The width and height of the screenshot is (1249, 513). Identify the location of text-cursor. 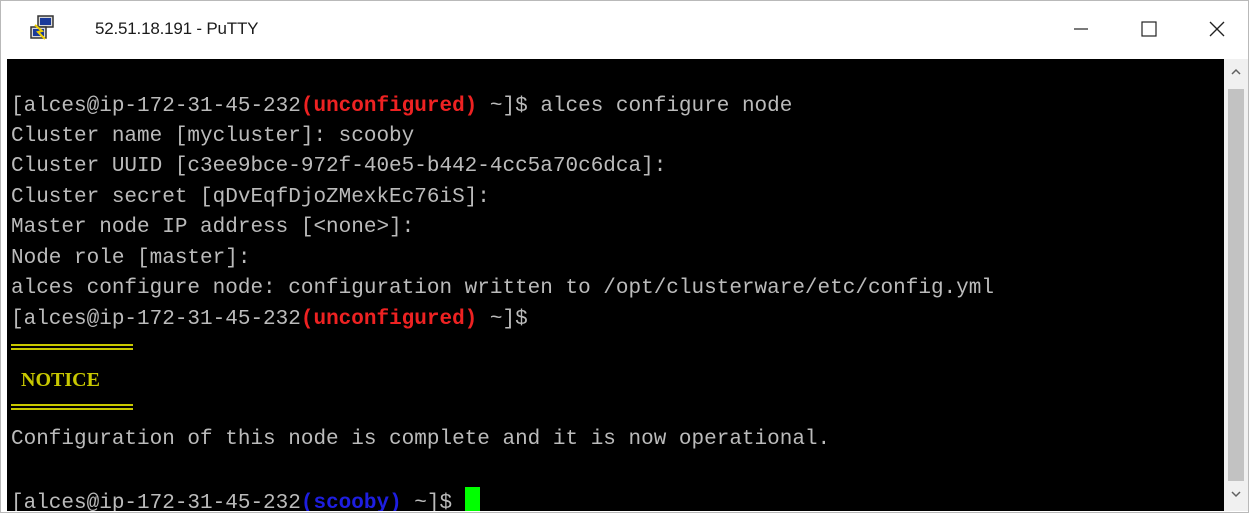
(472, 499).